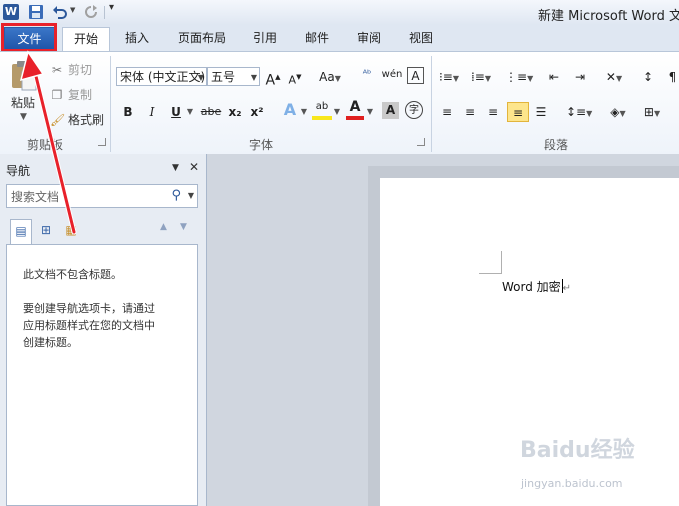 This screenshot has width=679, height=506. I want to click on format-painter-label: 格式刷, so click(86, 120).